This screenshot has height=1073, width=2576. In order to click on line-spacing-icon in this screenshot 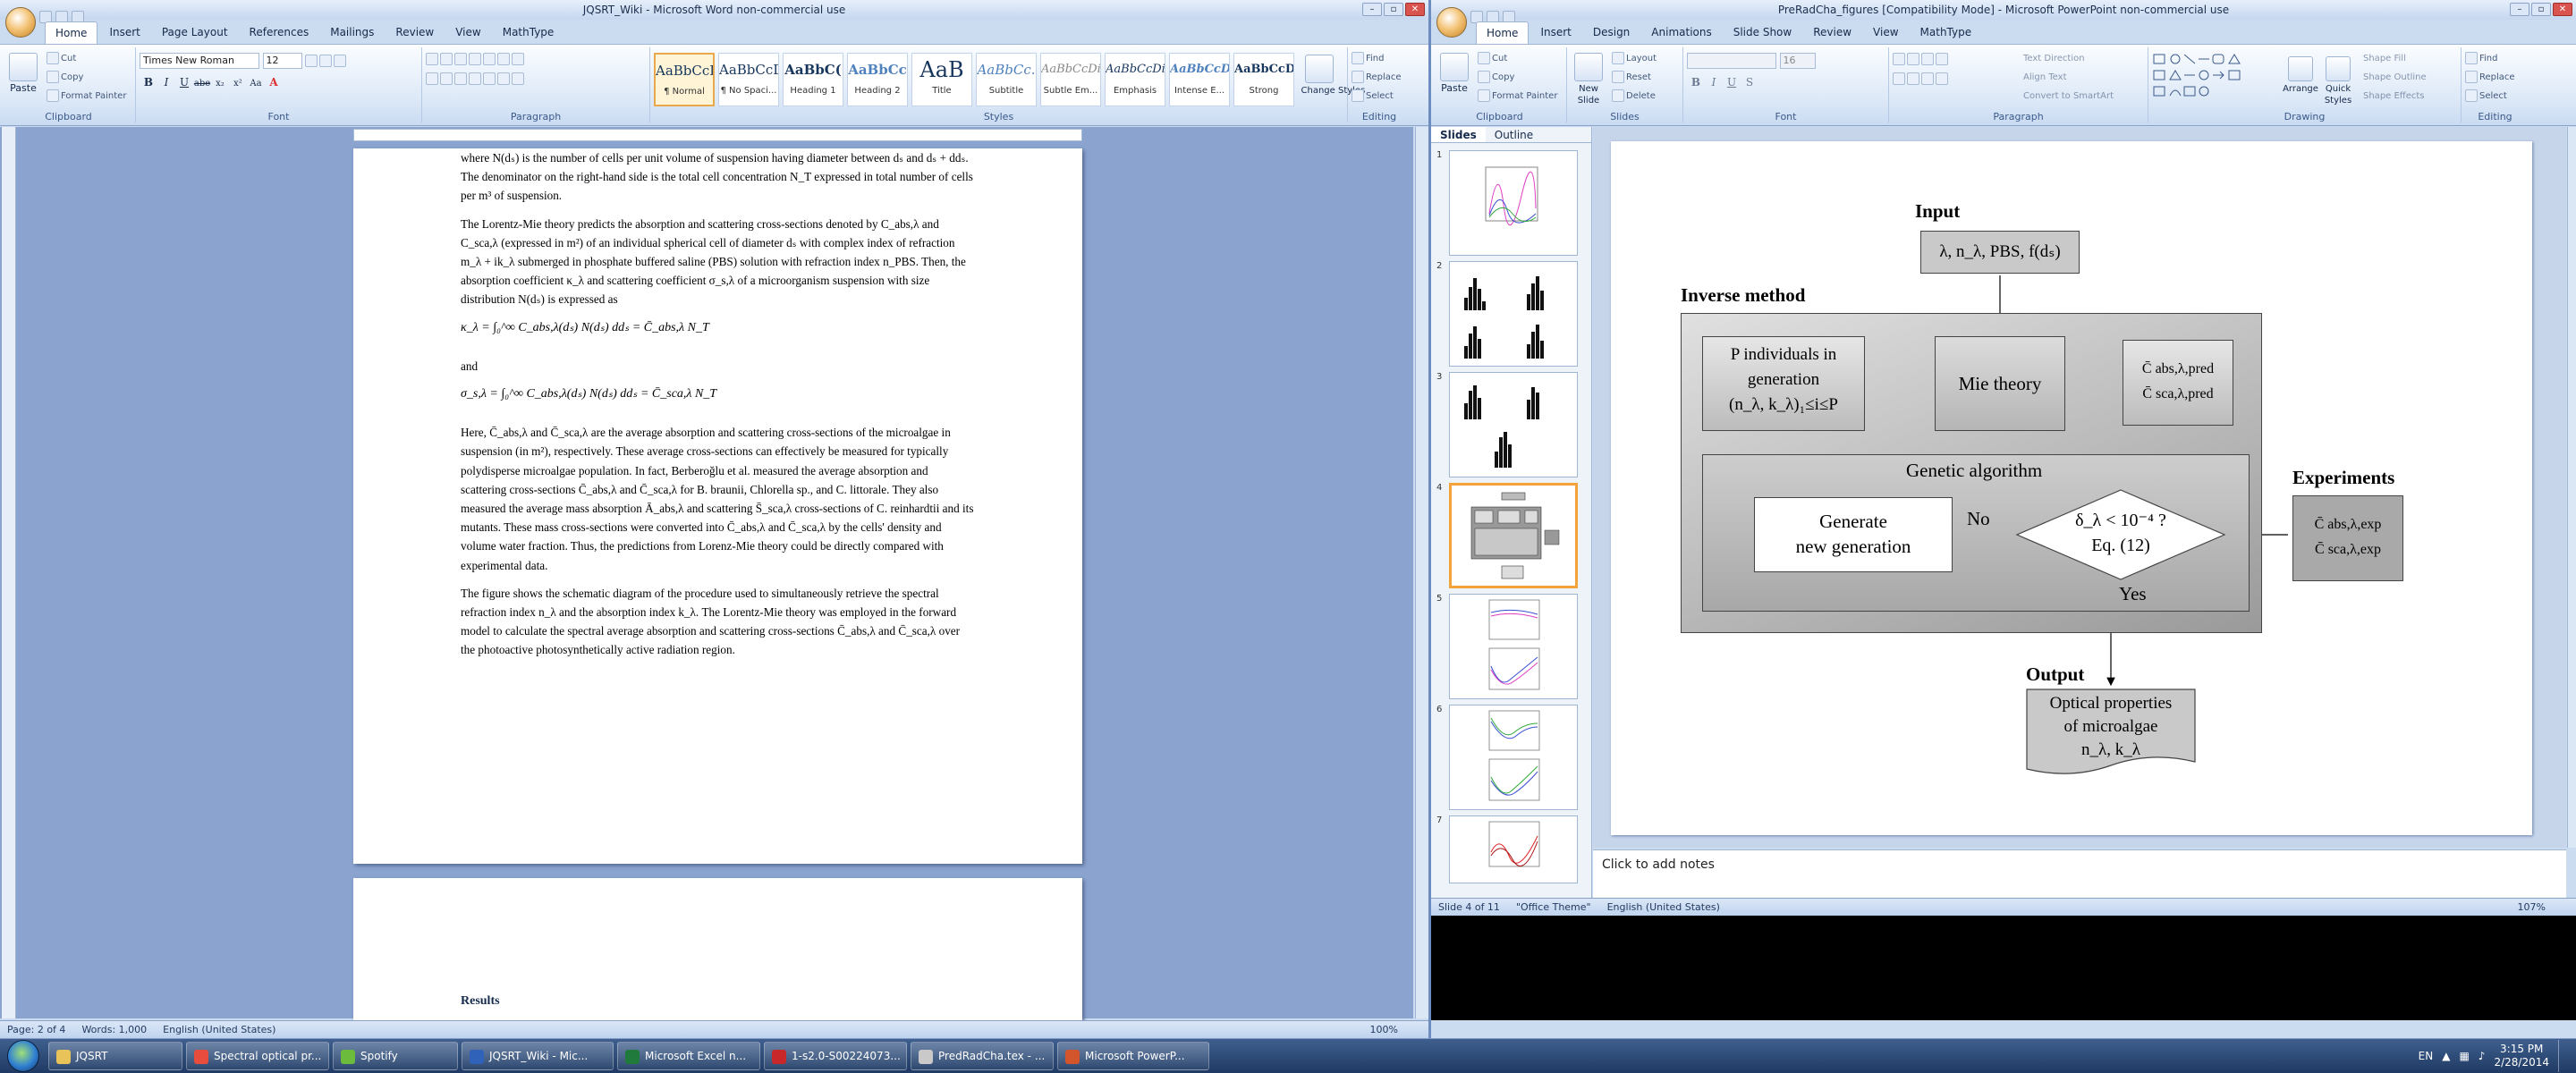, I will do `click(489, 78)`.